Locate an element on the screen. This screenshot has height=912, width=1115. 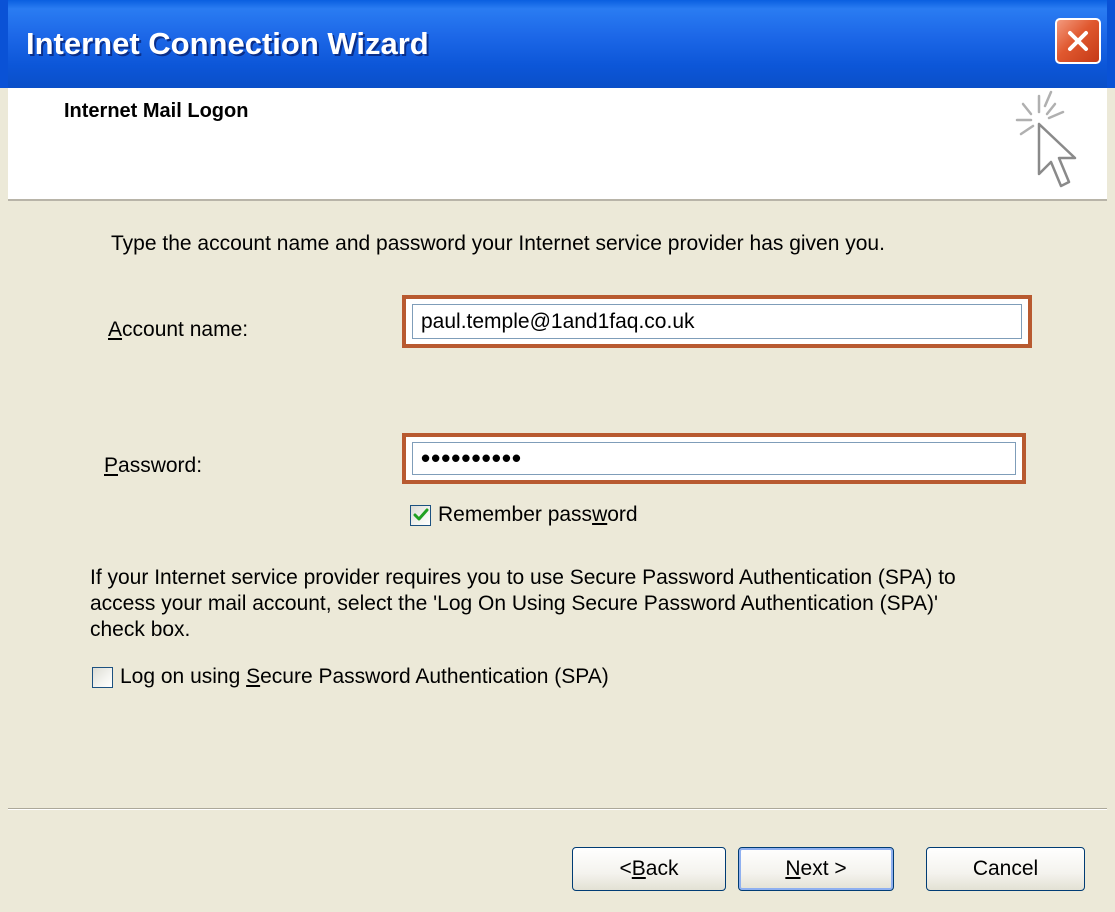
account-name-highlight: paul.temple@1and1faq.co.uk is located at coordinates (717, 321).